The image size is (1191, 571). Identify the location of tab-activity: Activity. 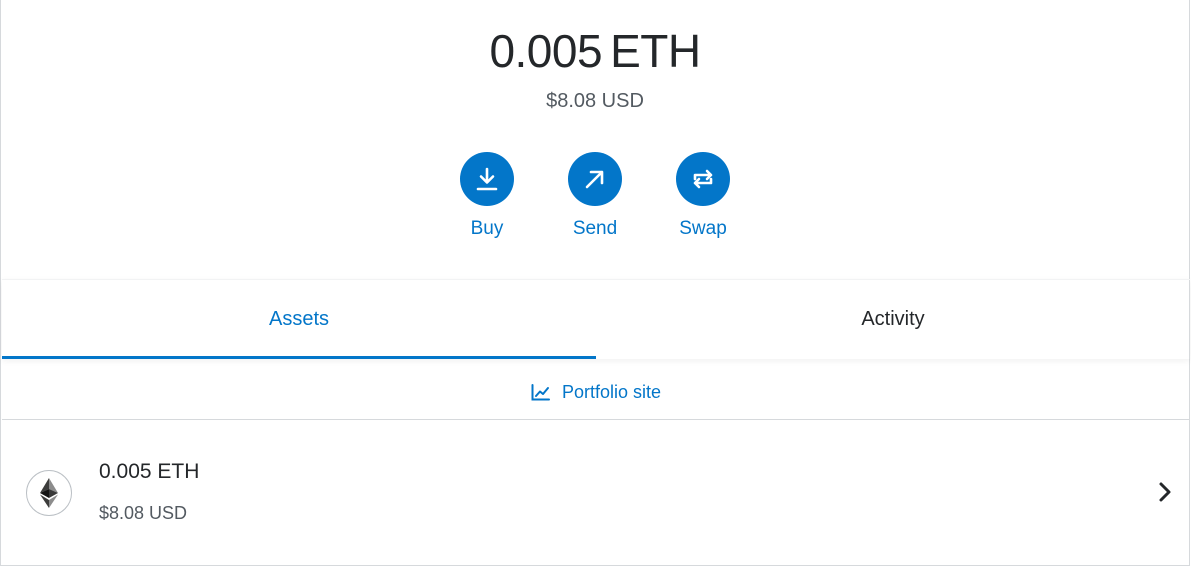
(893, 319).